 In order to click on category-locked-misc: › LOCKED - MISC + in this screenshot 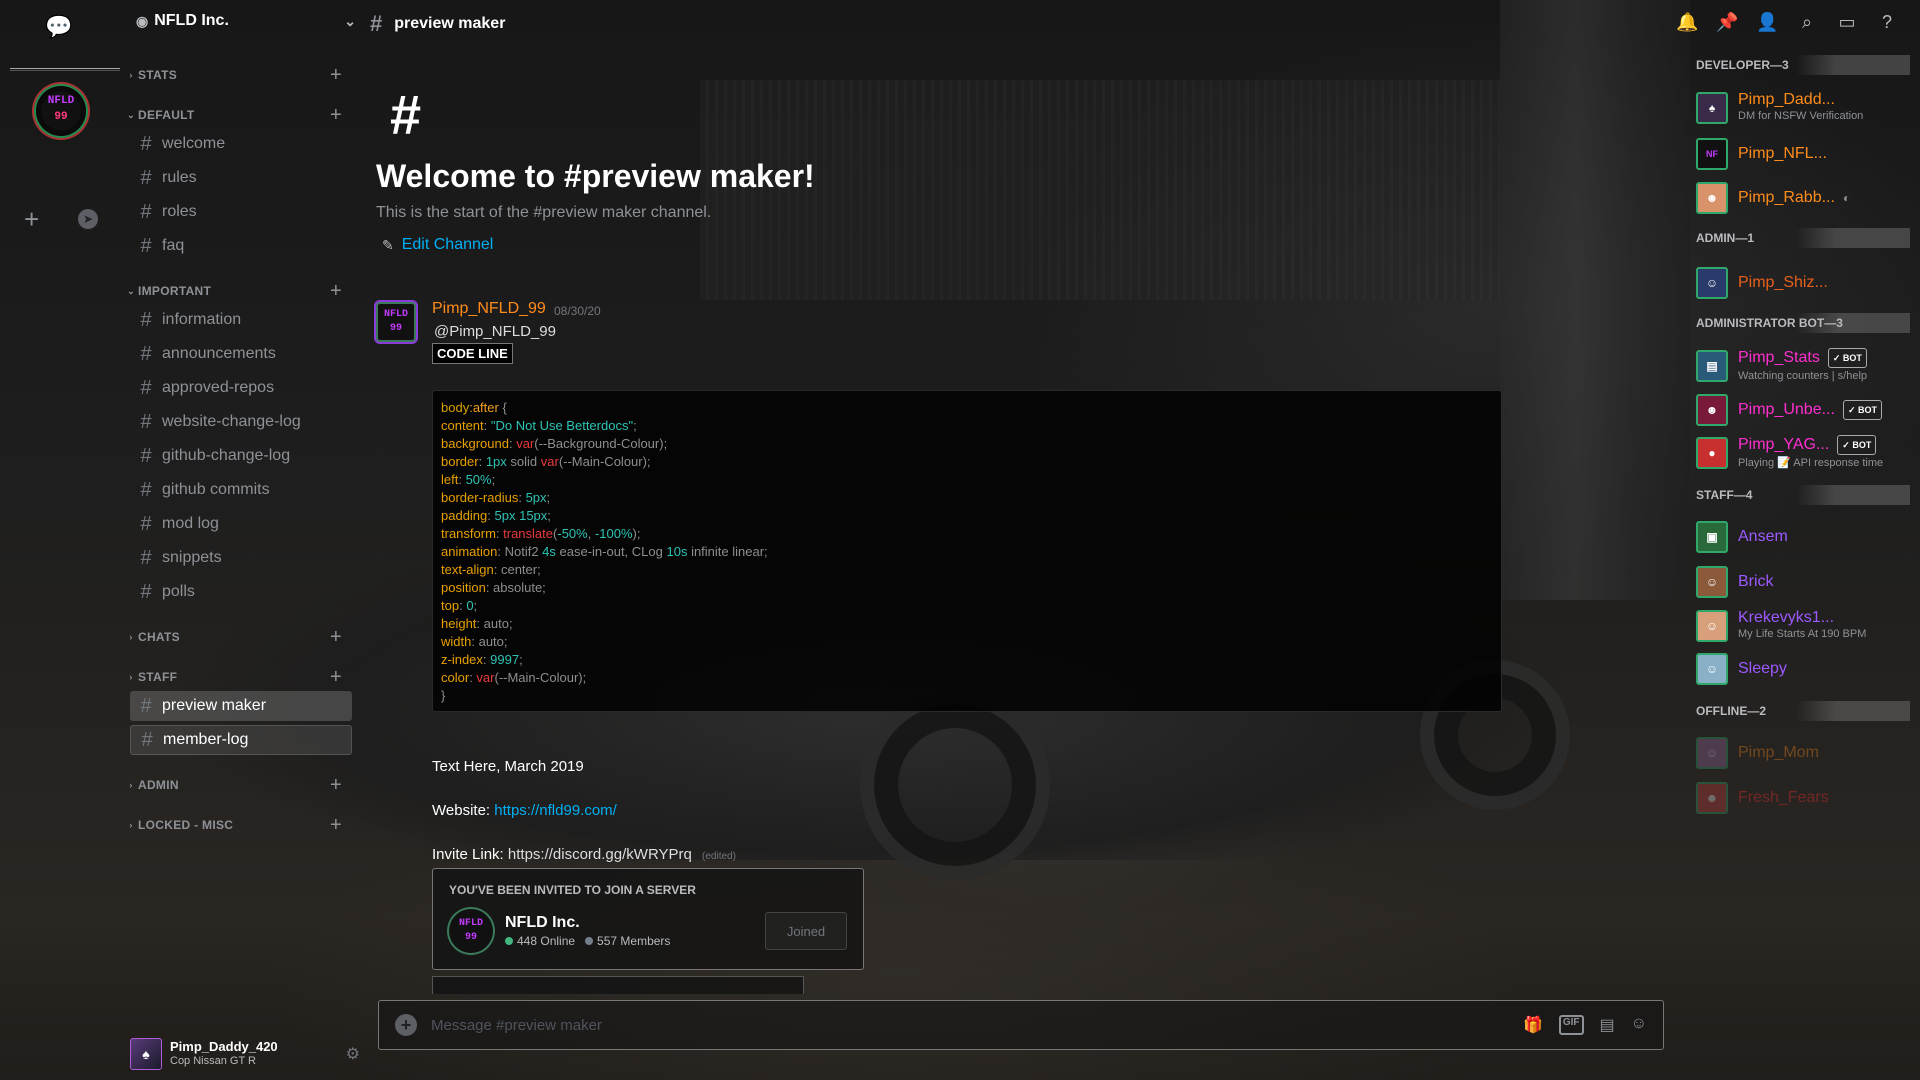, I will do `click(232, 825)`.